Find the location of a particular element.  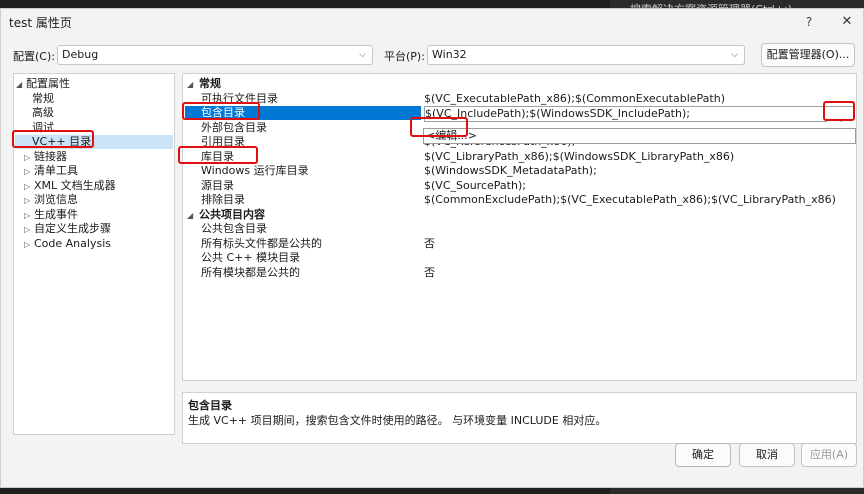

platform-label: 平台(P): is located at coordinates (404, 56).